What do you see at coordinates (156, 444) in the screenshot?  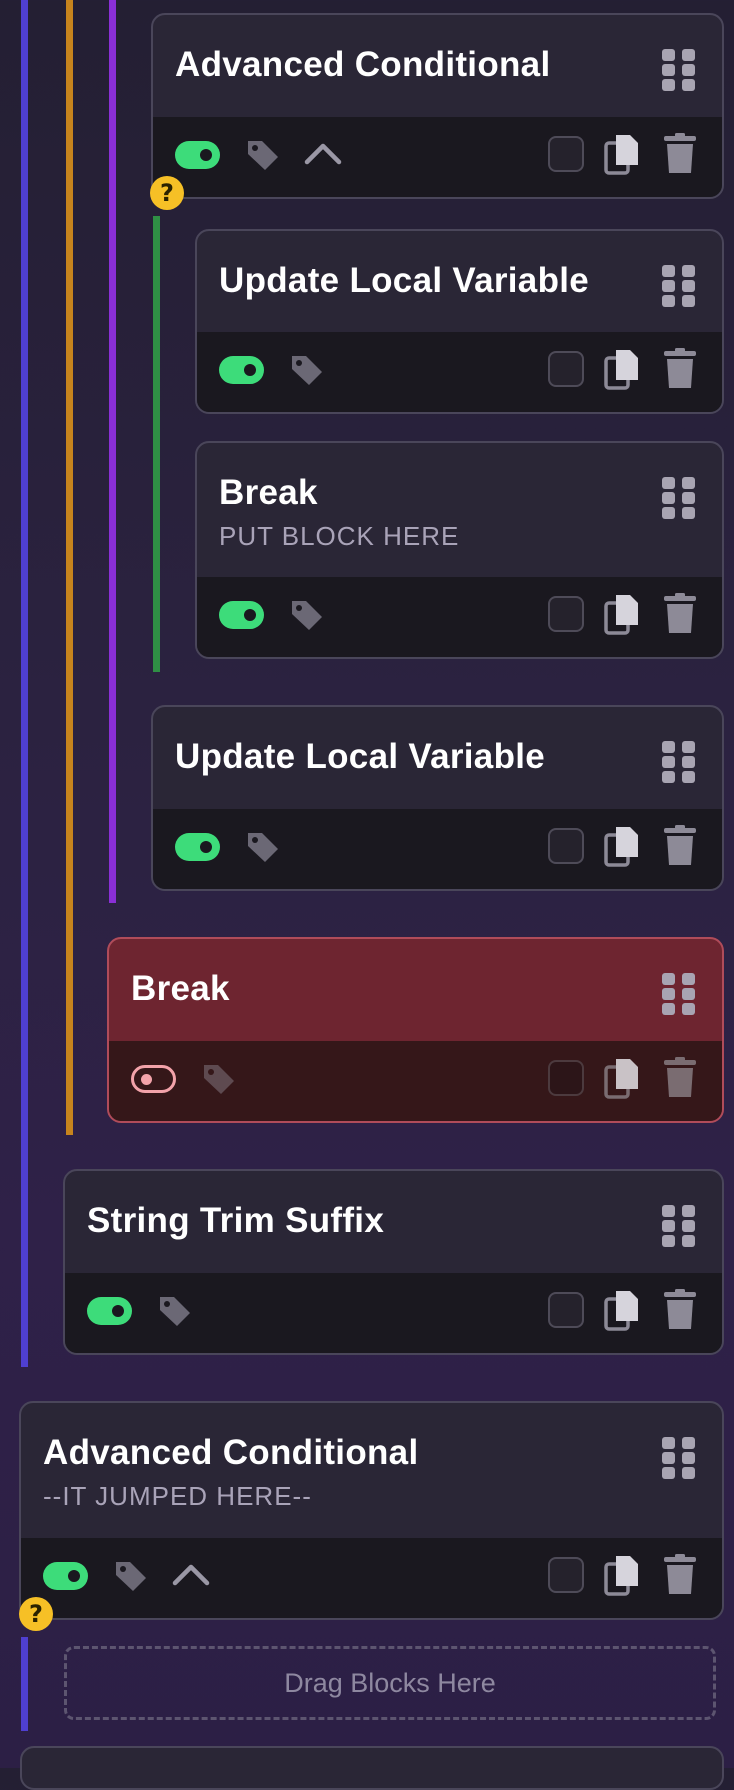 I see `nest-line-green` at bounding box center [156, 444].